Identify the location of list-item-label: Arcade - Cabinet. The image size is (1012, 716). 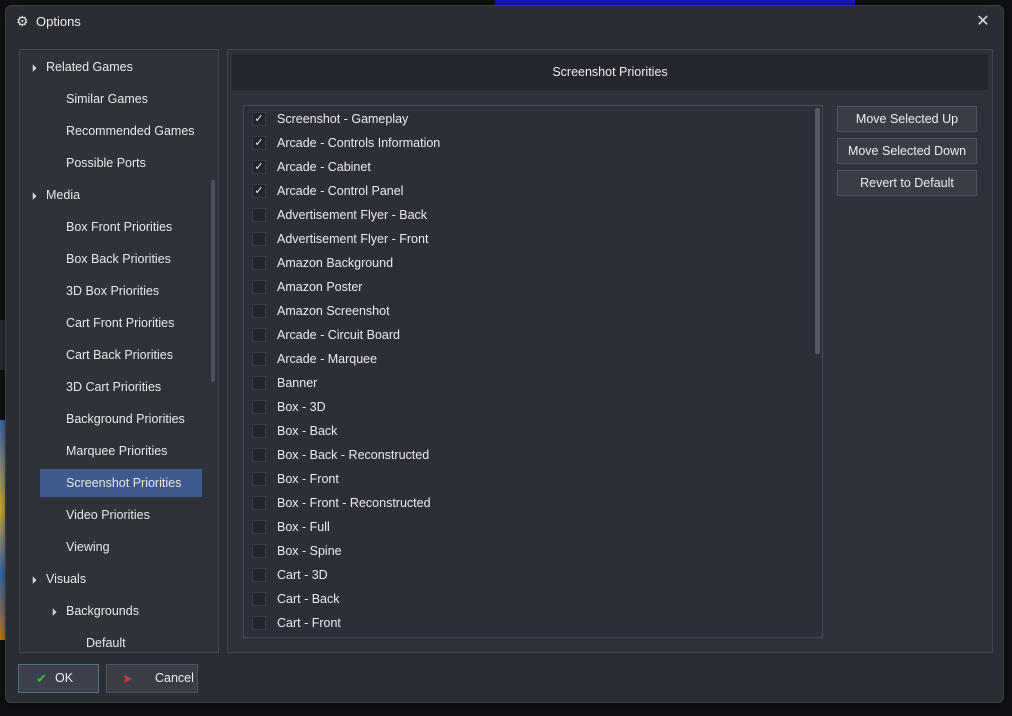
(324, 167).